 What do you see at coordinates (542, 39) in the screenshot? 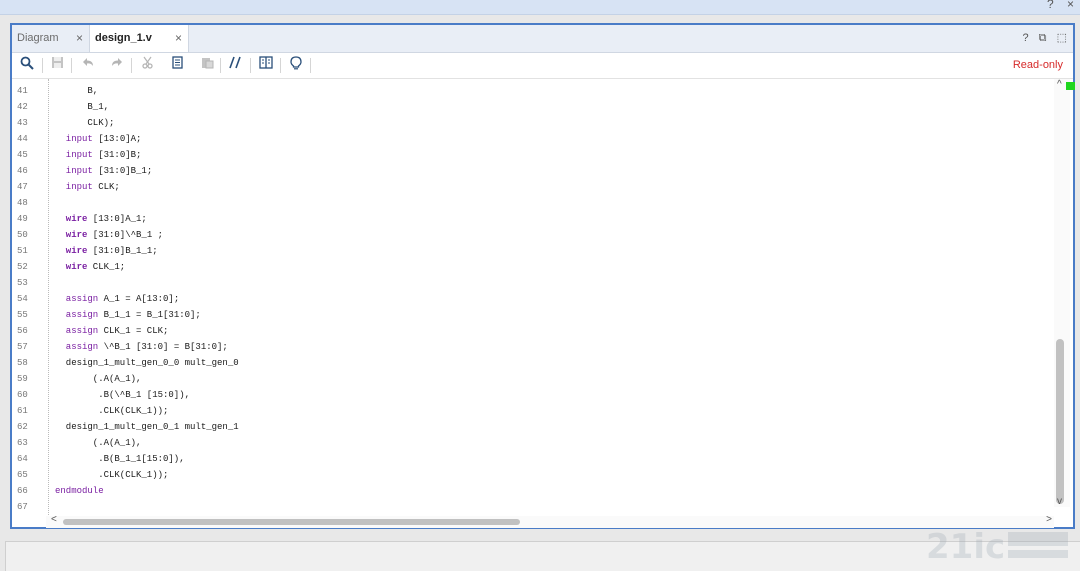
I see `tab-bar: Diagram × design_1.v × ? ⧉ ⬚` at bounding box center [542, 39].